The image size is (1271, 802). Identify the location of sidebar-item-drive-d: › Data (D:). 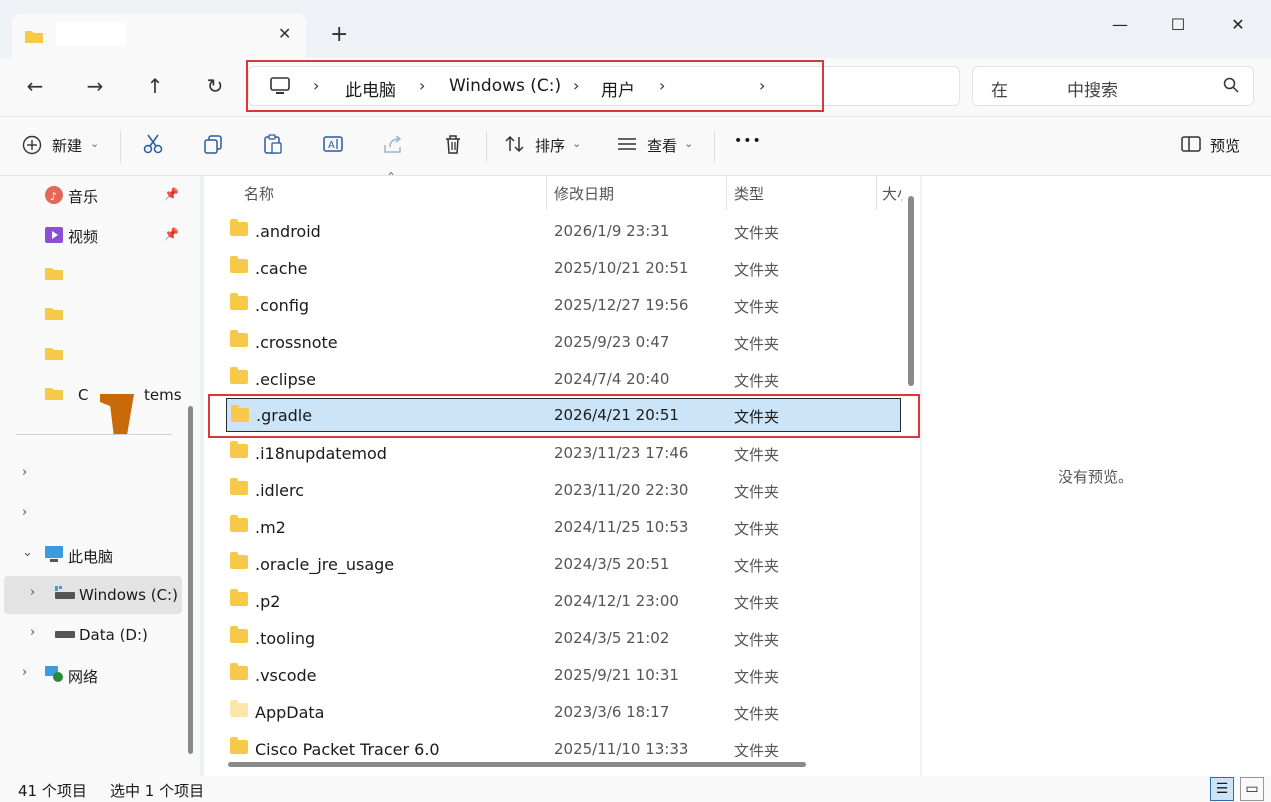
(93, 635).